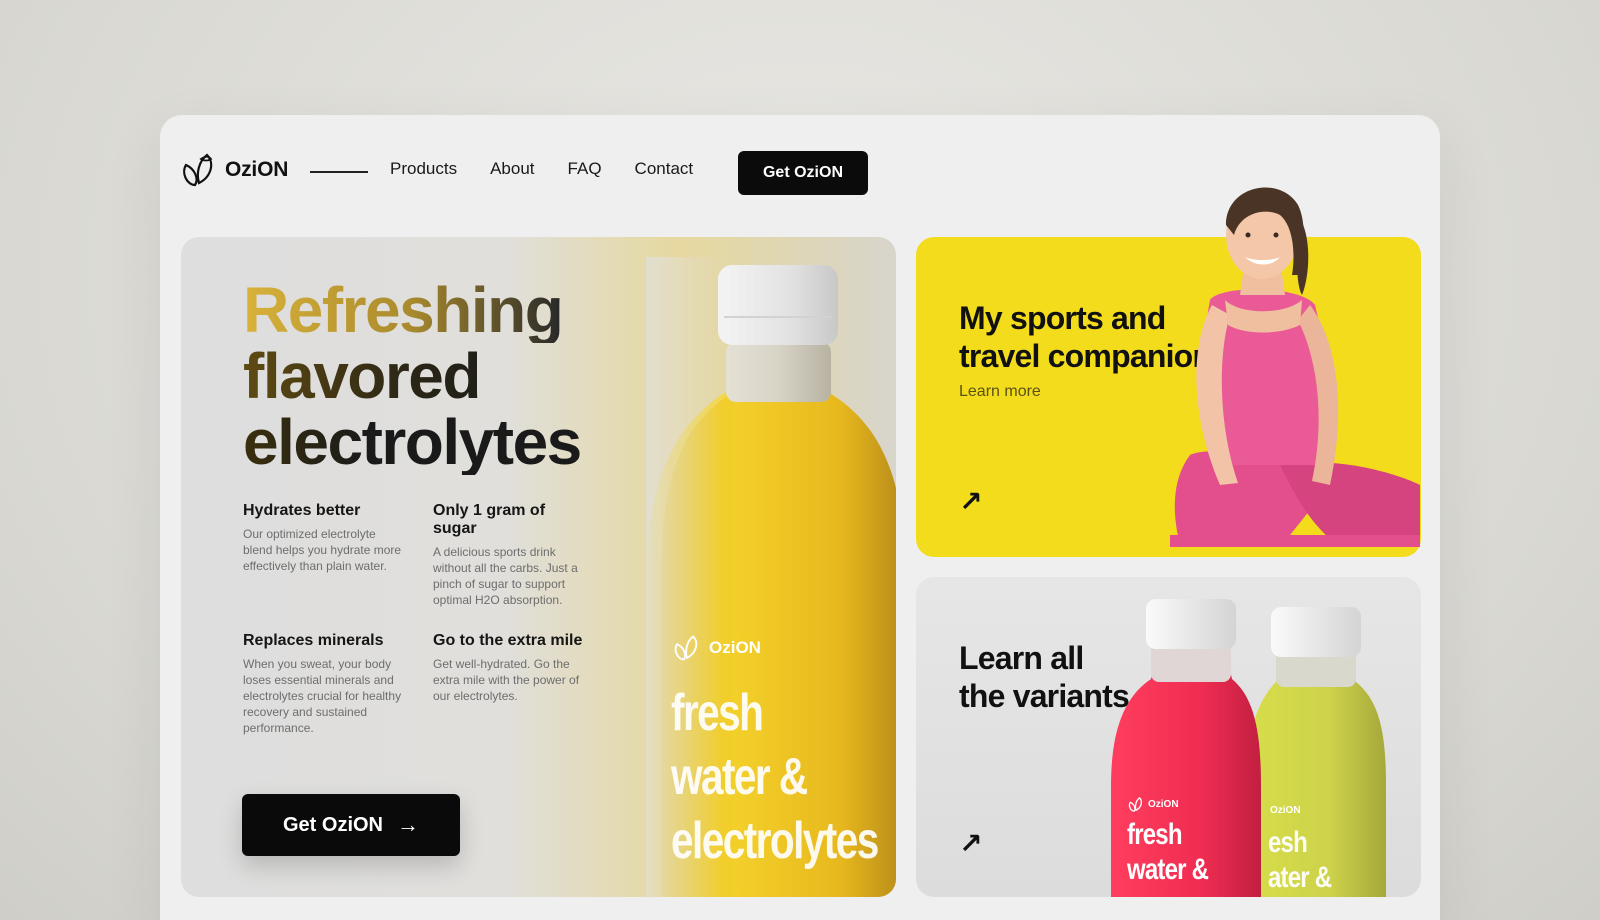 The height and width of the screenshot is (920, 1600). Describe the element at coordinates (1295, 367) in the screenshot. I see `woman-athlete-image` at that location.